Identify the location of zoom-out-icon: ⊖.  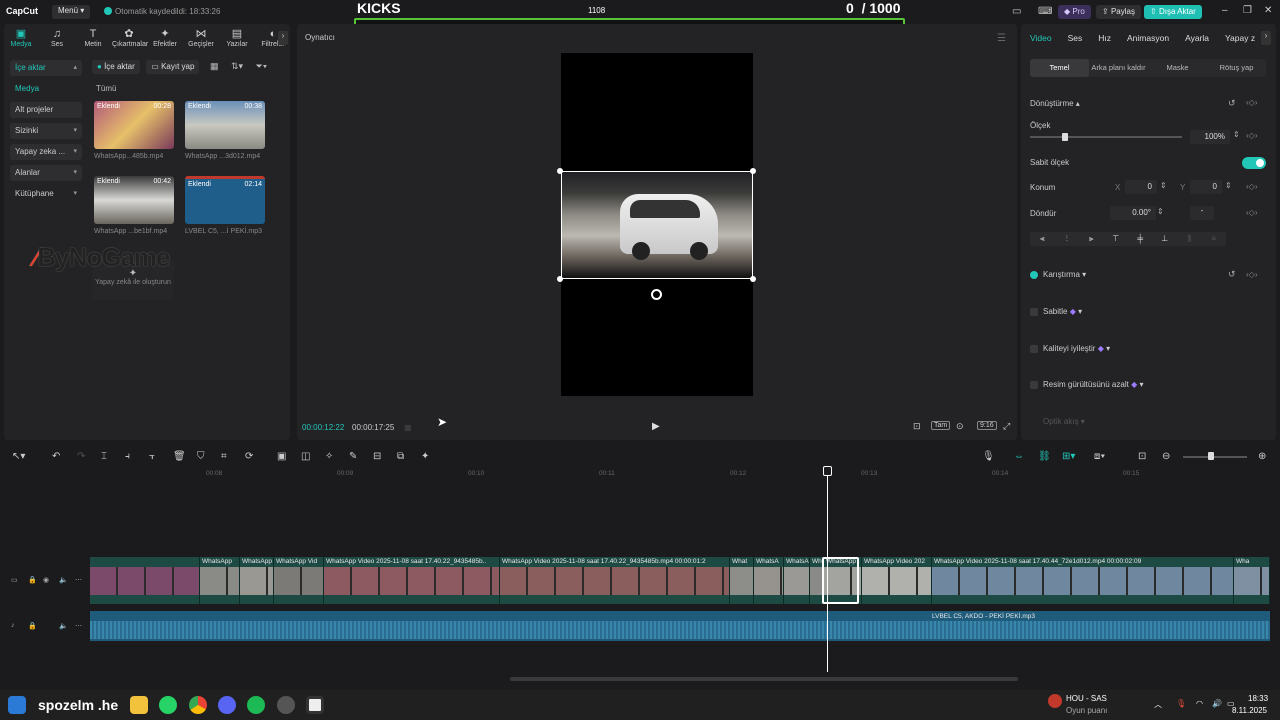
(1166, 456).